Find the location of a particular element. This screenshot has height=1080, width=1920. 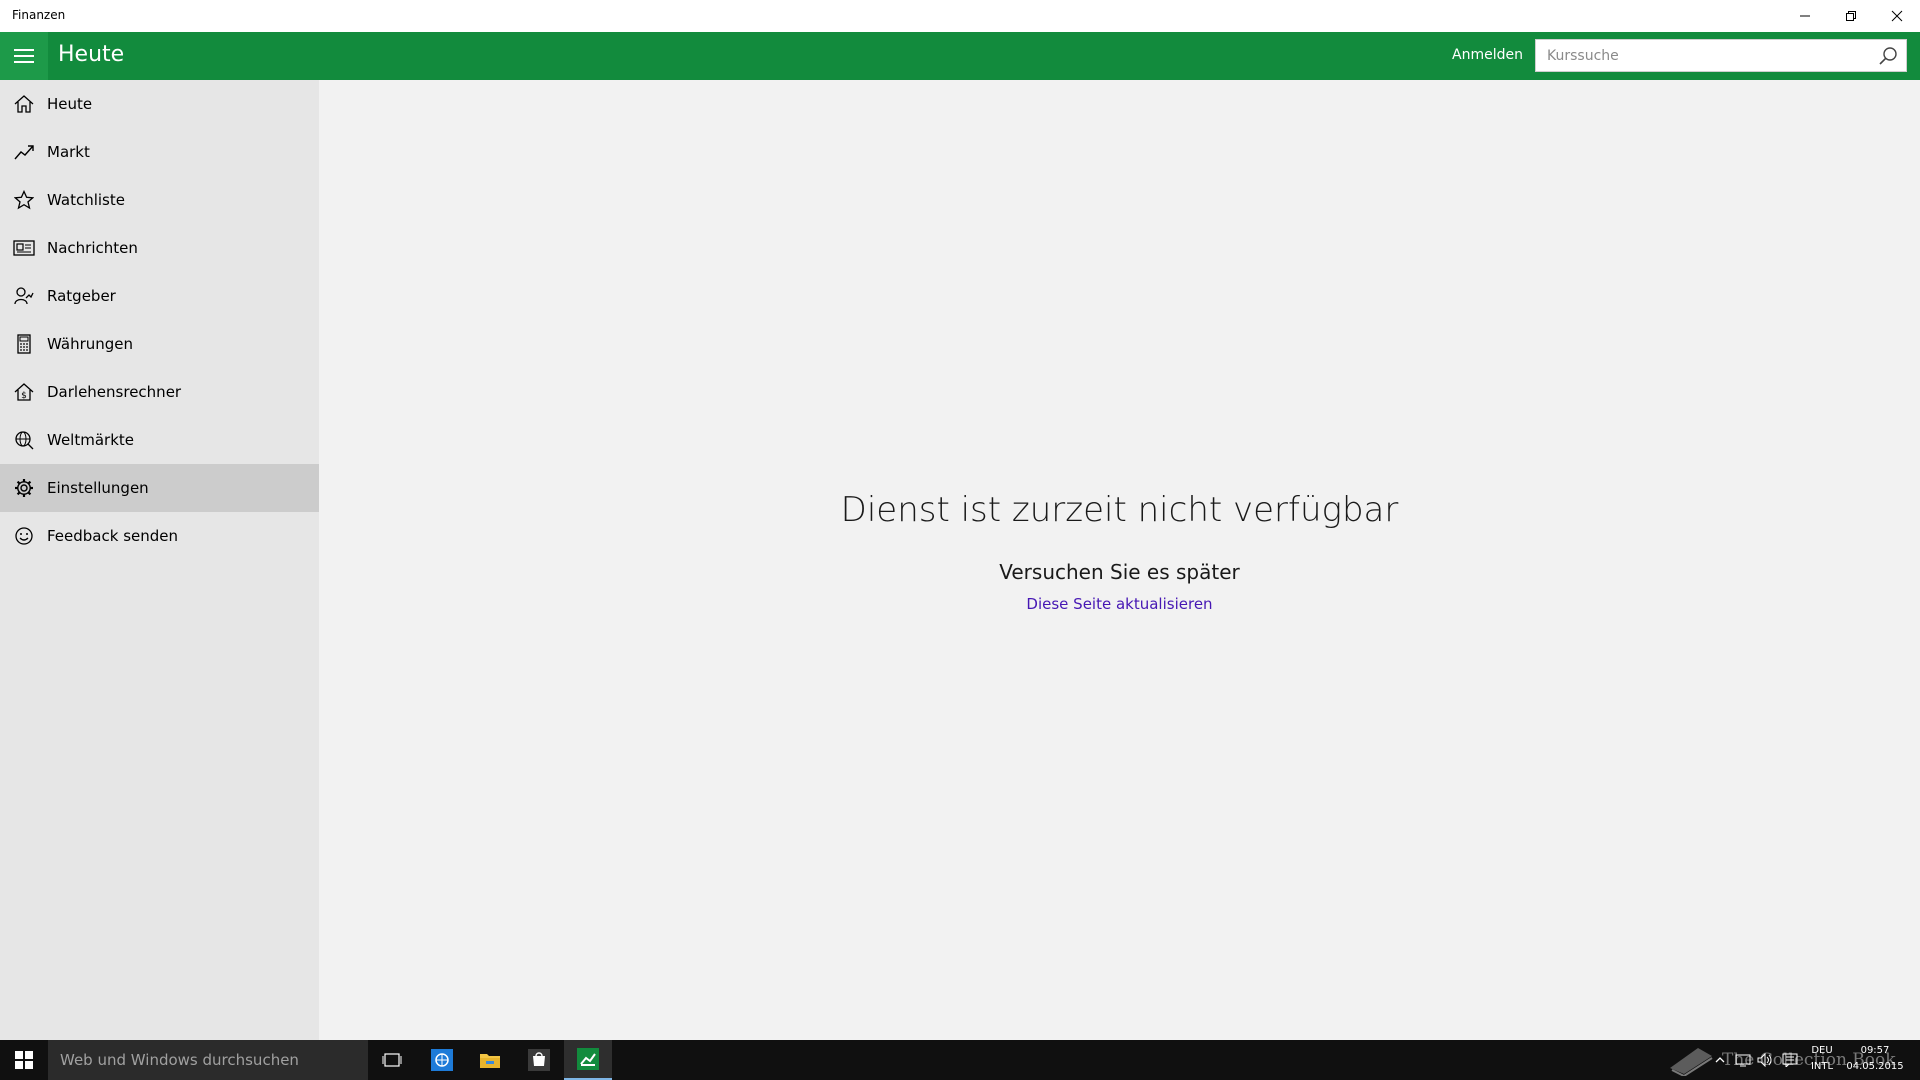

sidebar-item-heute: Heute is located at coordinates (159, 104).